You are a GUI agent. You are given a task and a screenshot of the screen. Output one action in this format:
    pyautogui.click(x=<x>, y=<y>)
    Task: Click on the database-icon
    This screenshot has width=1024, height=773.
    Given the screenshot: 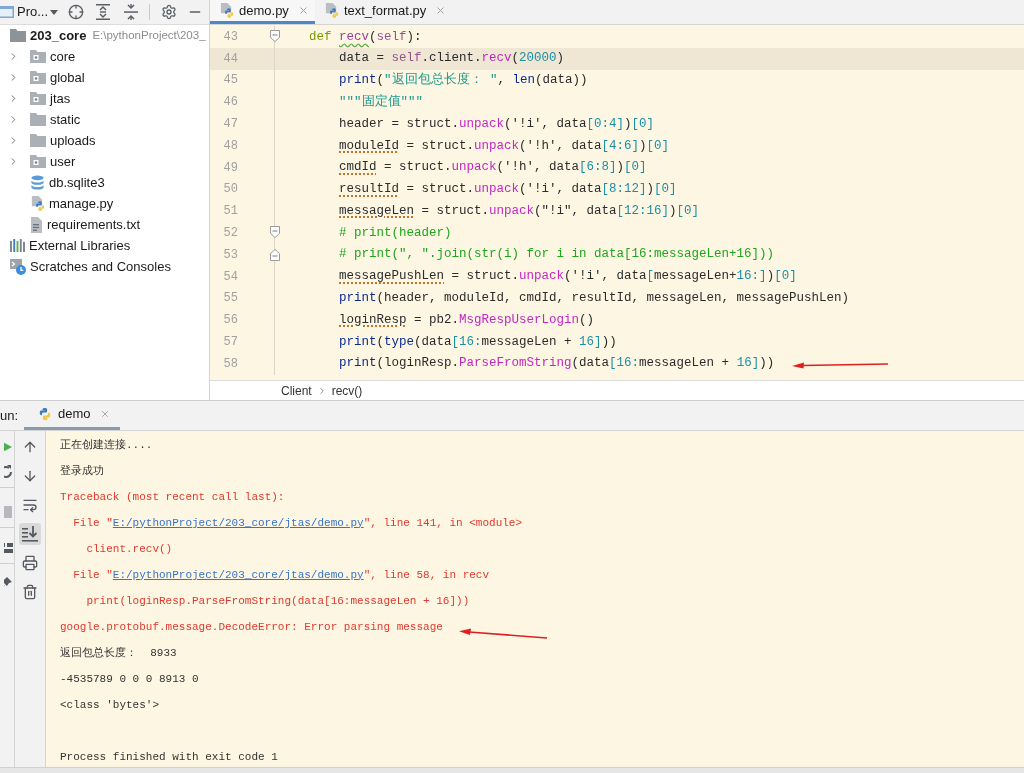 What is the action you would take?
    pyautogui.click(x=37, y=182)
    